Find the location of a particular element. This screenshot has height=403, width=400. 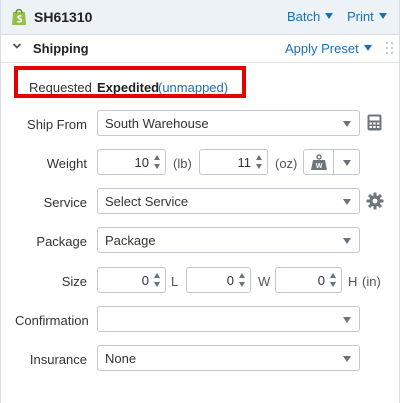

insurance-select: None is located at coordinates (228, 358).